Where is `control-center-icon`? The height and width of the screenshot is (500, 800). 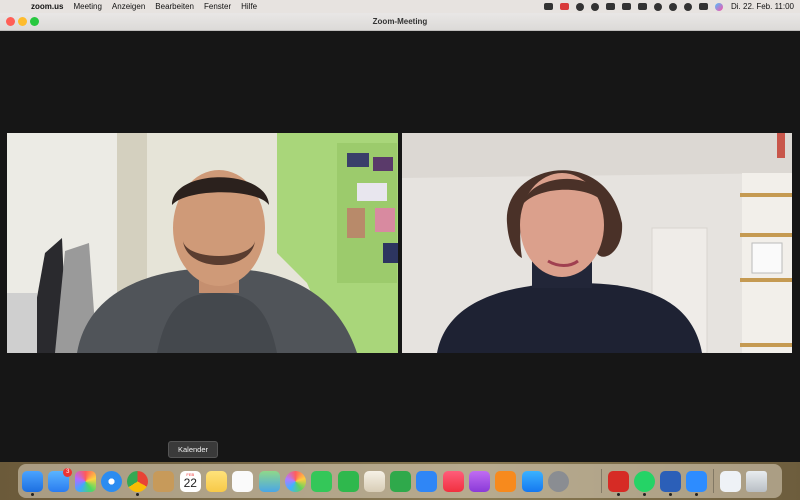 control-center-icon is located at coordinates (703, 6).